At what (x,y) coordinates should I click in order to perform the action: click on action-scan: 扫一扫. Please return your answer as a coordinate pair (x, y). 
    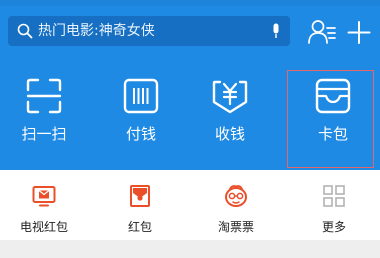
    Looking at the image, I should click on (44, 112).